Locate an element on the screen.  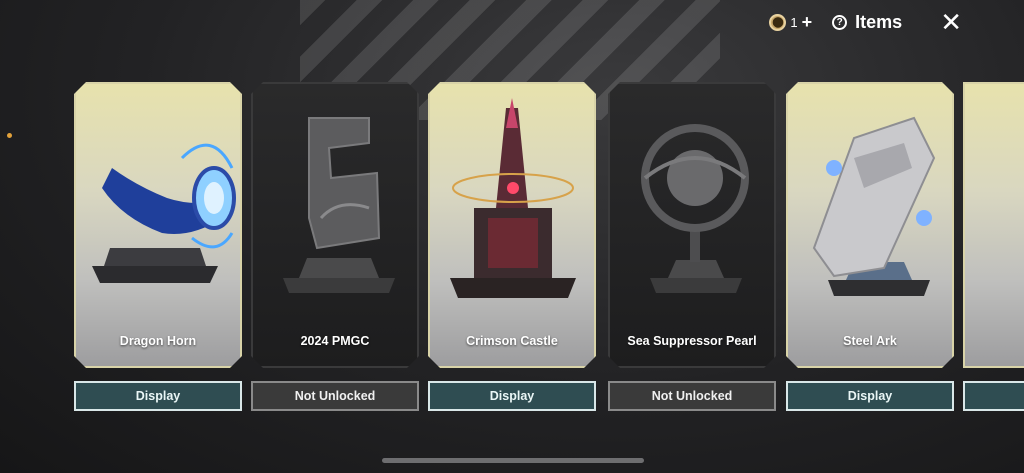
item-name: Dragon Horn is located at coordinates (158, 341).